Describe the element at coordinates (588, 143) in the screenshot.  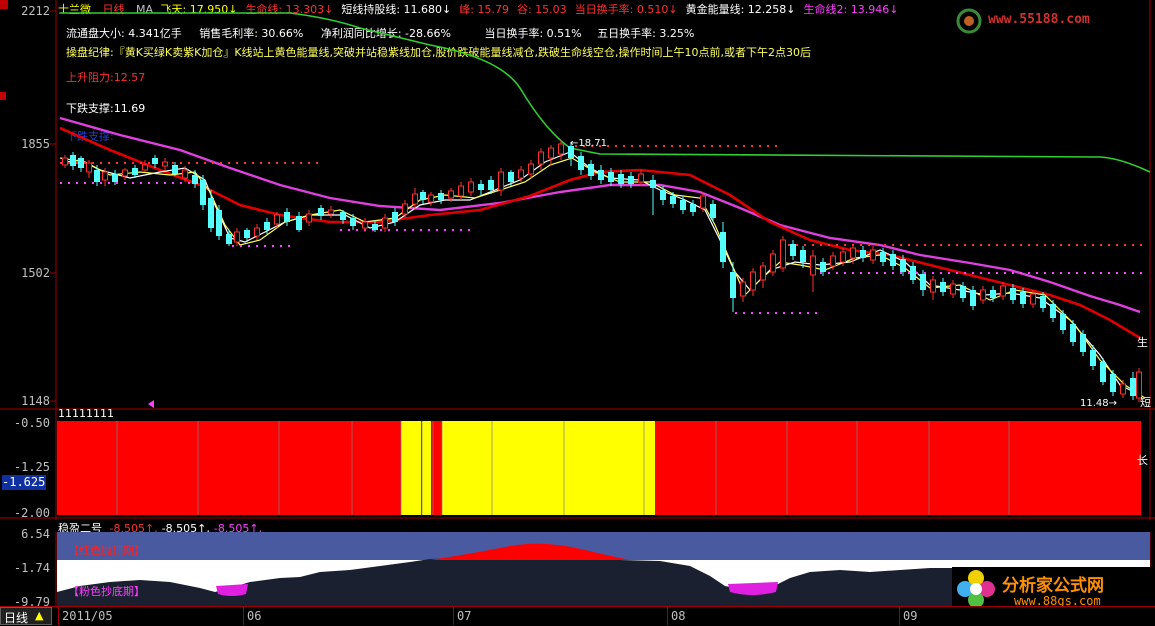
I see `high-annotation: ←18.71` at that location.